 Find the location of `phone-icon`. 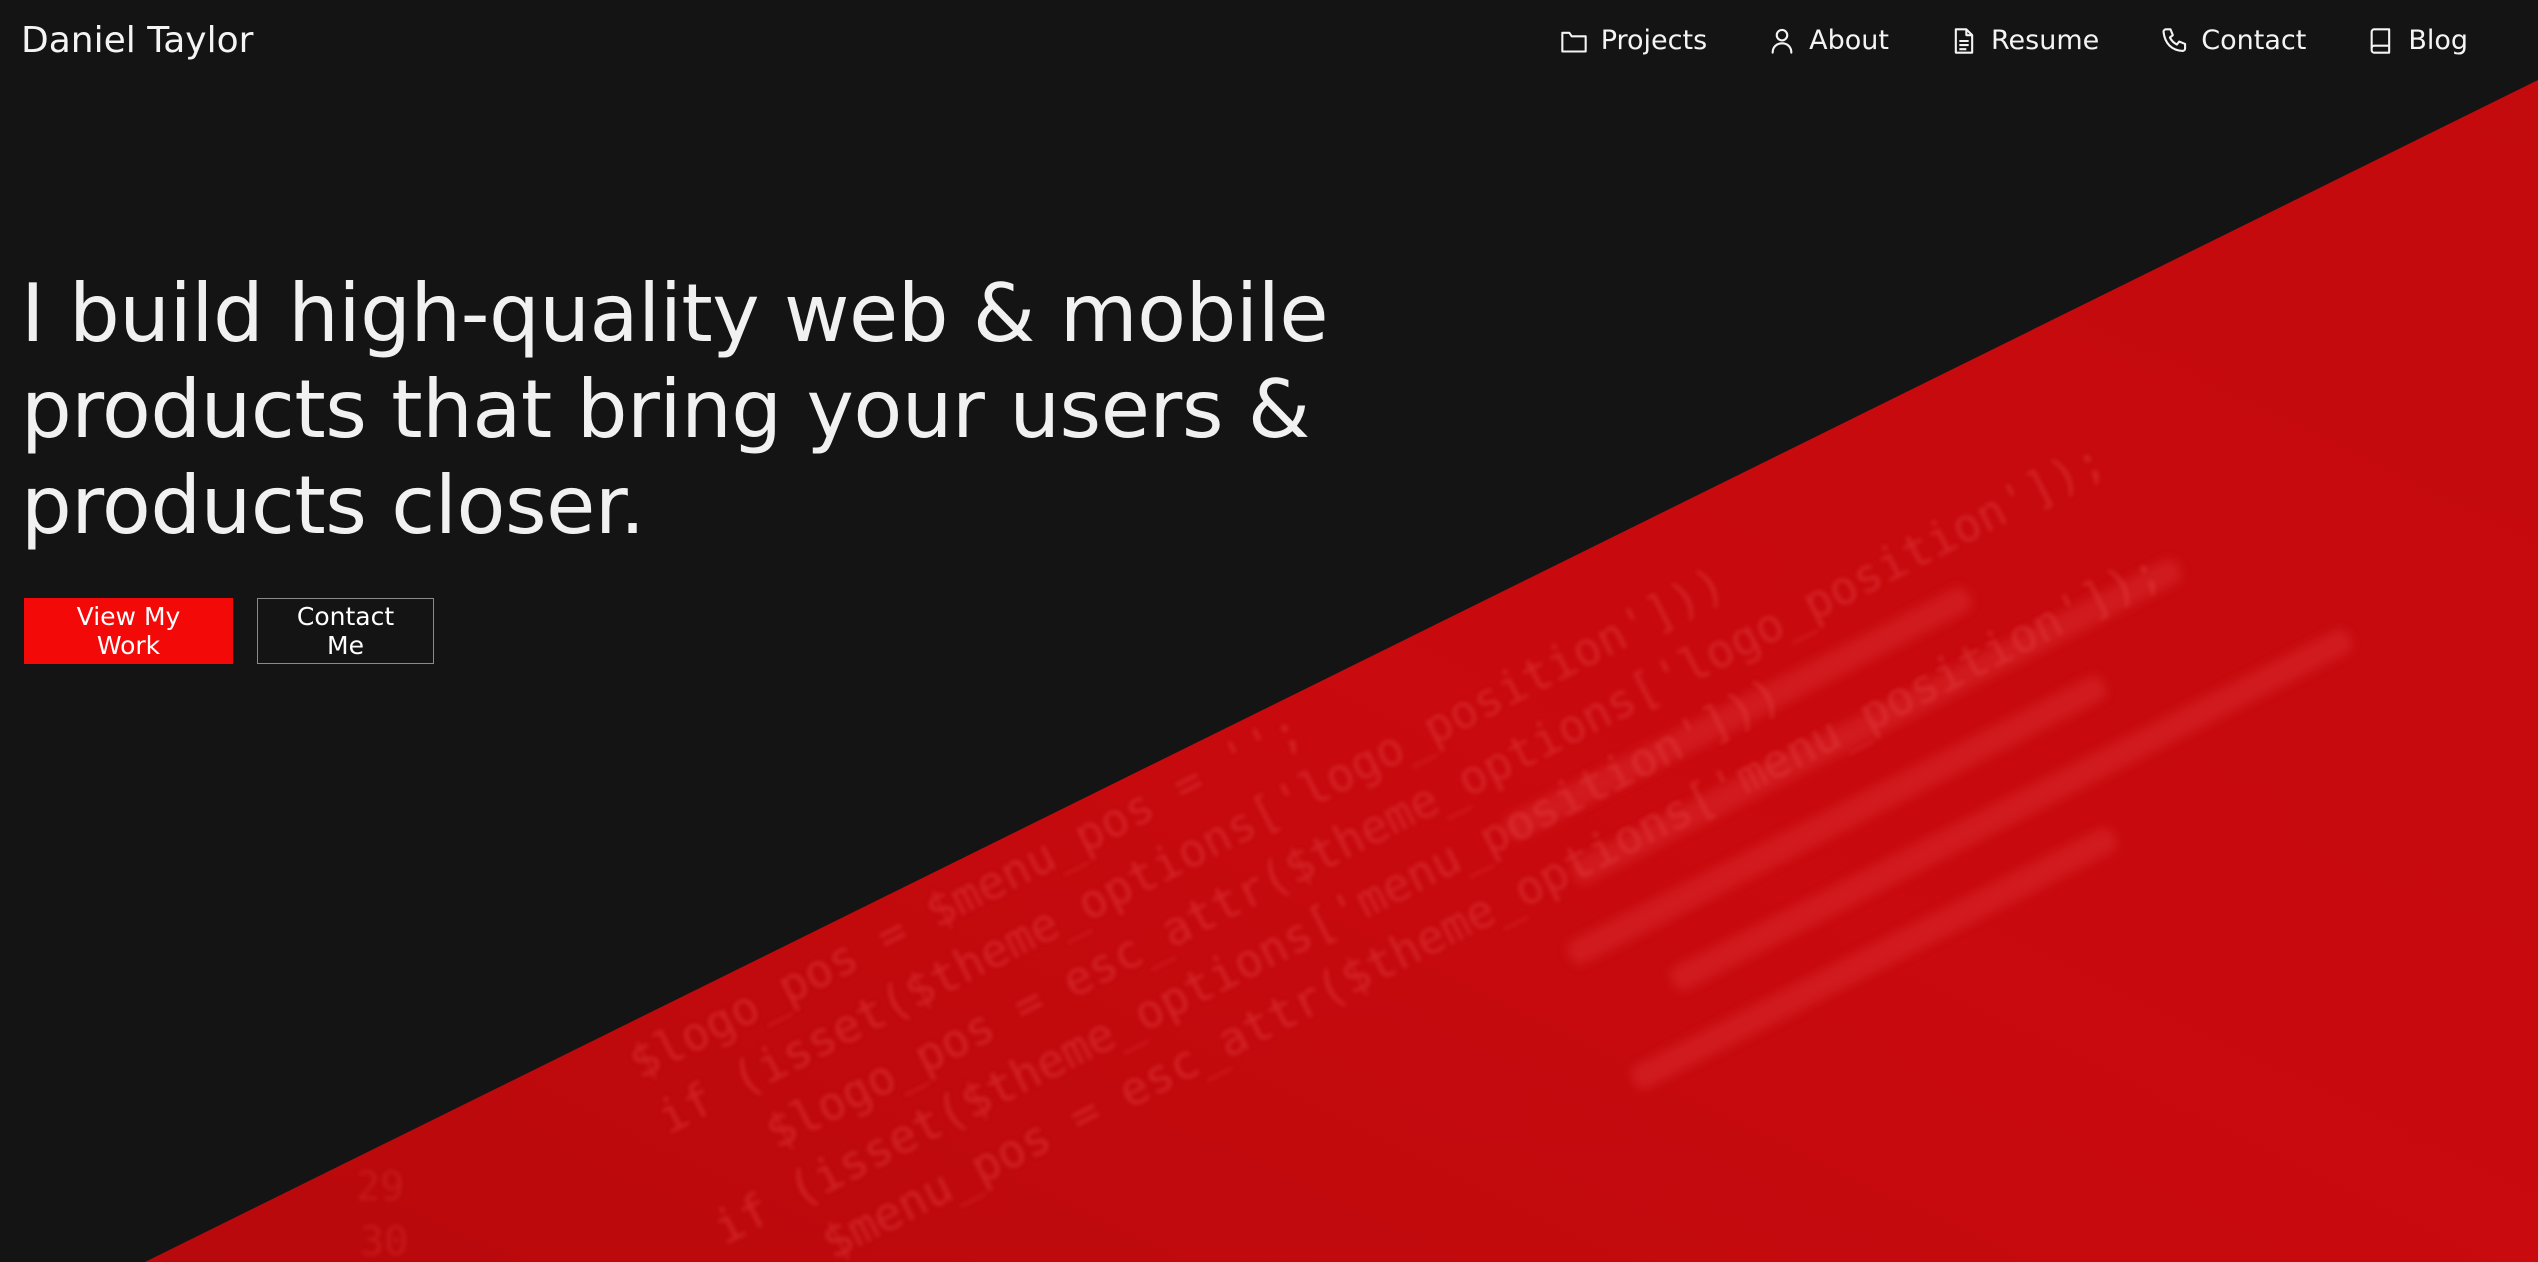

phone-icon is located at coordinates (2174, 41).